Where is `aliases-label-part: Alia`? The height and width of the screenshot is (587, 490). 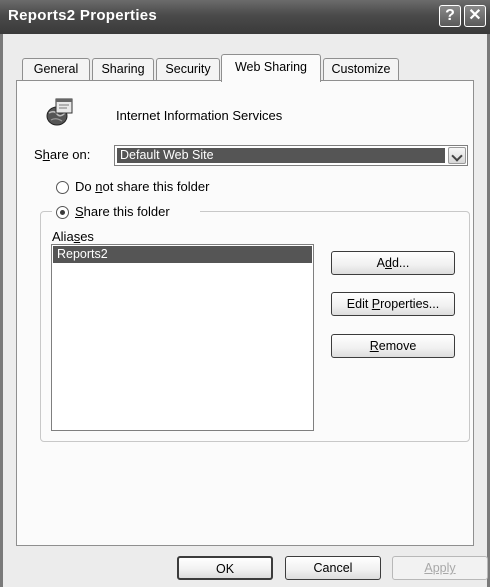
aliases-label-part: Alia is located at coordinates (63, 236).